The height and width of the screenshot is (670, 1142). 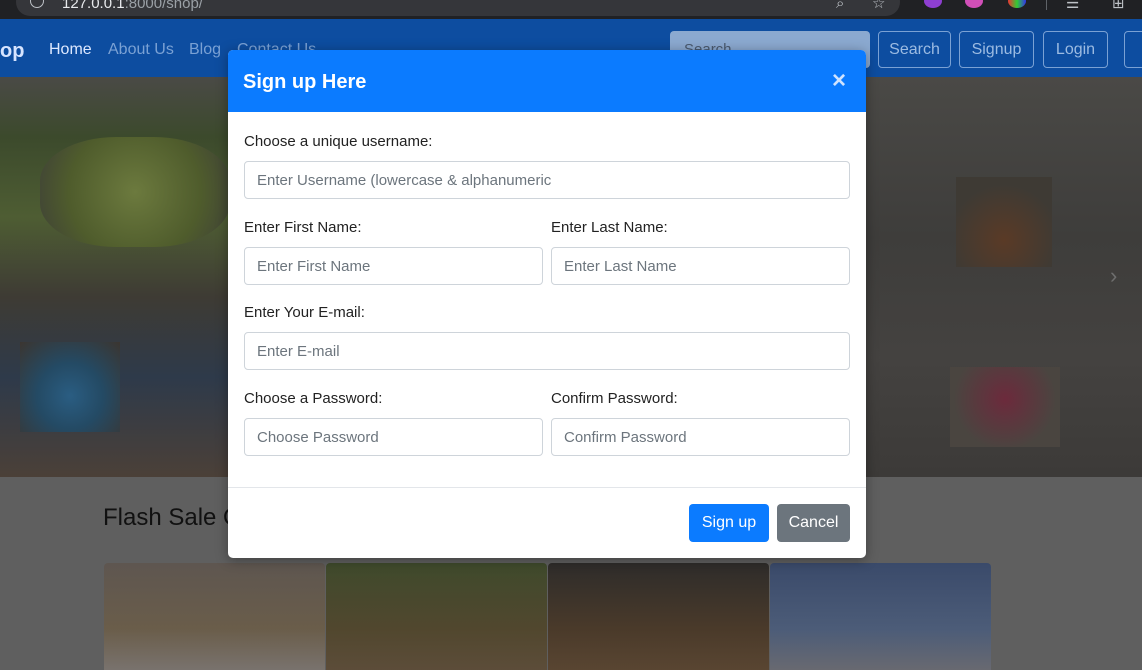 I want to click on collections-icon: ⊞, so click(x=1118, y=6).